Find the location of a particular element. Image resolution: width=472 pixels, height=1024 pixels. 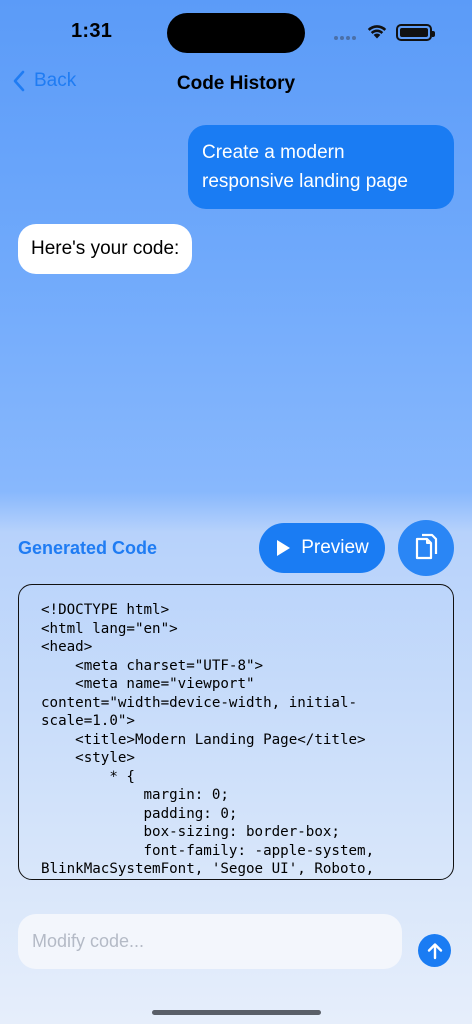

page-title: Code History is located at coordinates (236, 83).